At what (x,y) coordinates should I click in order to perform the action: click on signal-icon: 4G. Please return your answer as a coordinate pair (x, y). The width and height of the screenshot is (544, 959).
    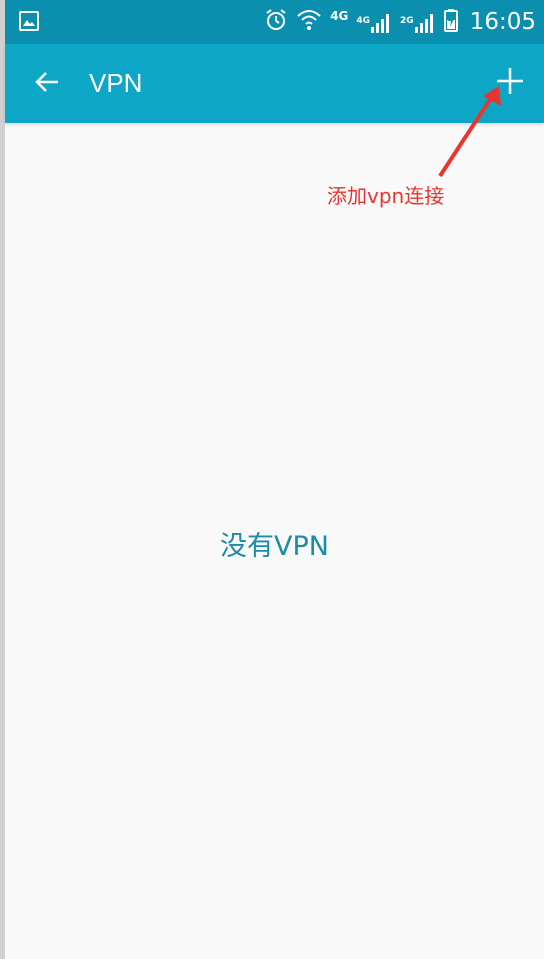
    Looking at the image, I should click on (374, 22).